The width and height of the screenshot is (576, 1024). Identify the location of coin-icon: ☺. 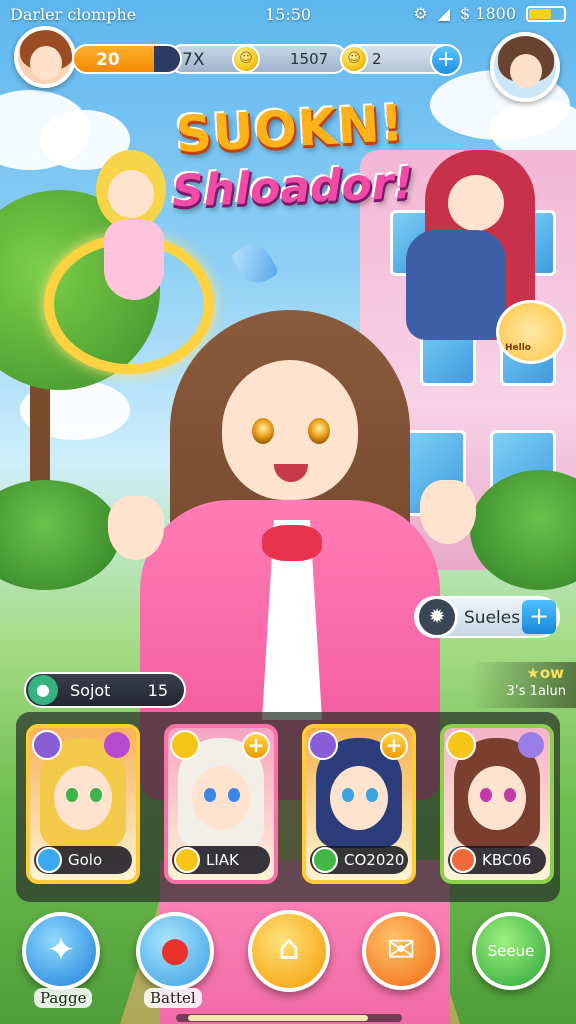
(246, 59).